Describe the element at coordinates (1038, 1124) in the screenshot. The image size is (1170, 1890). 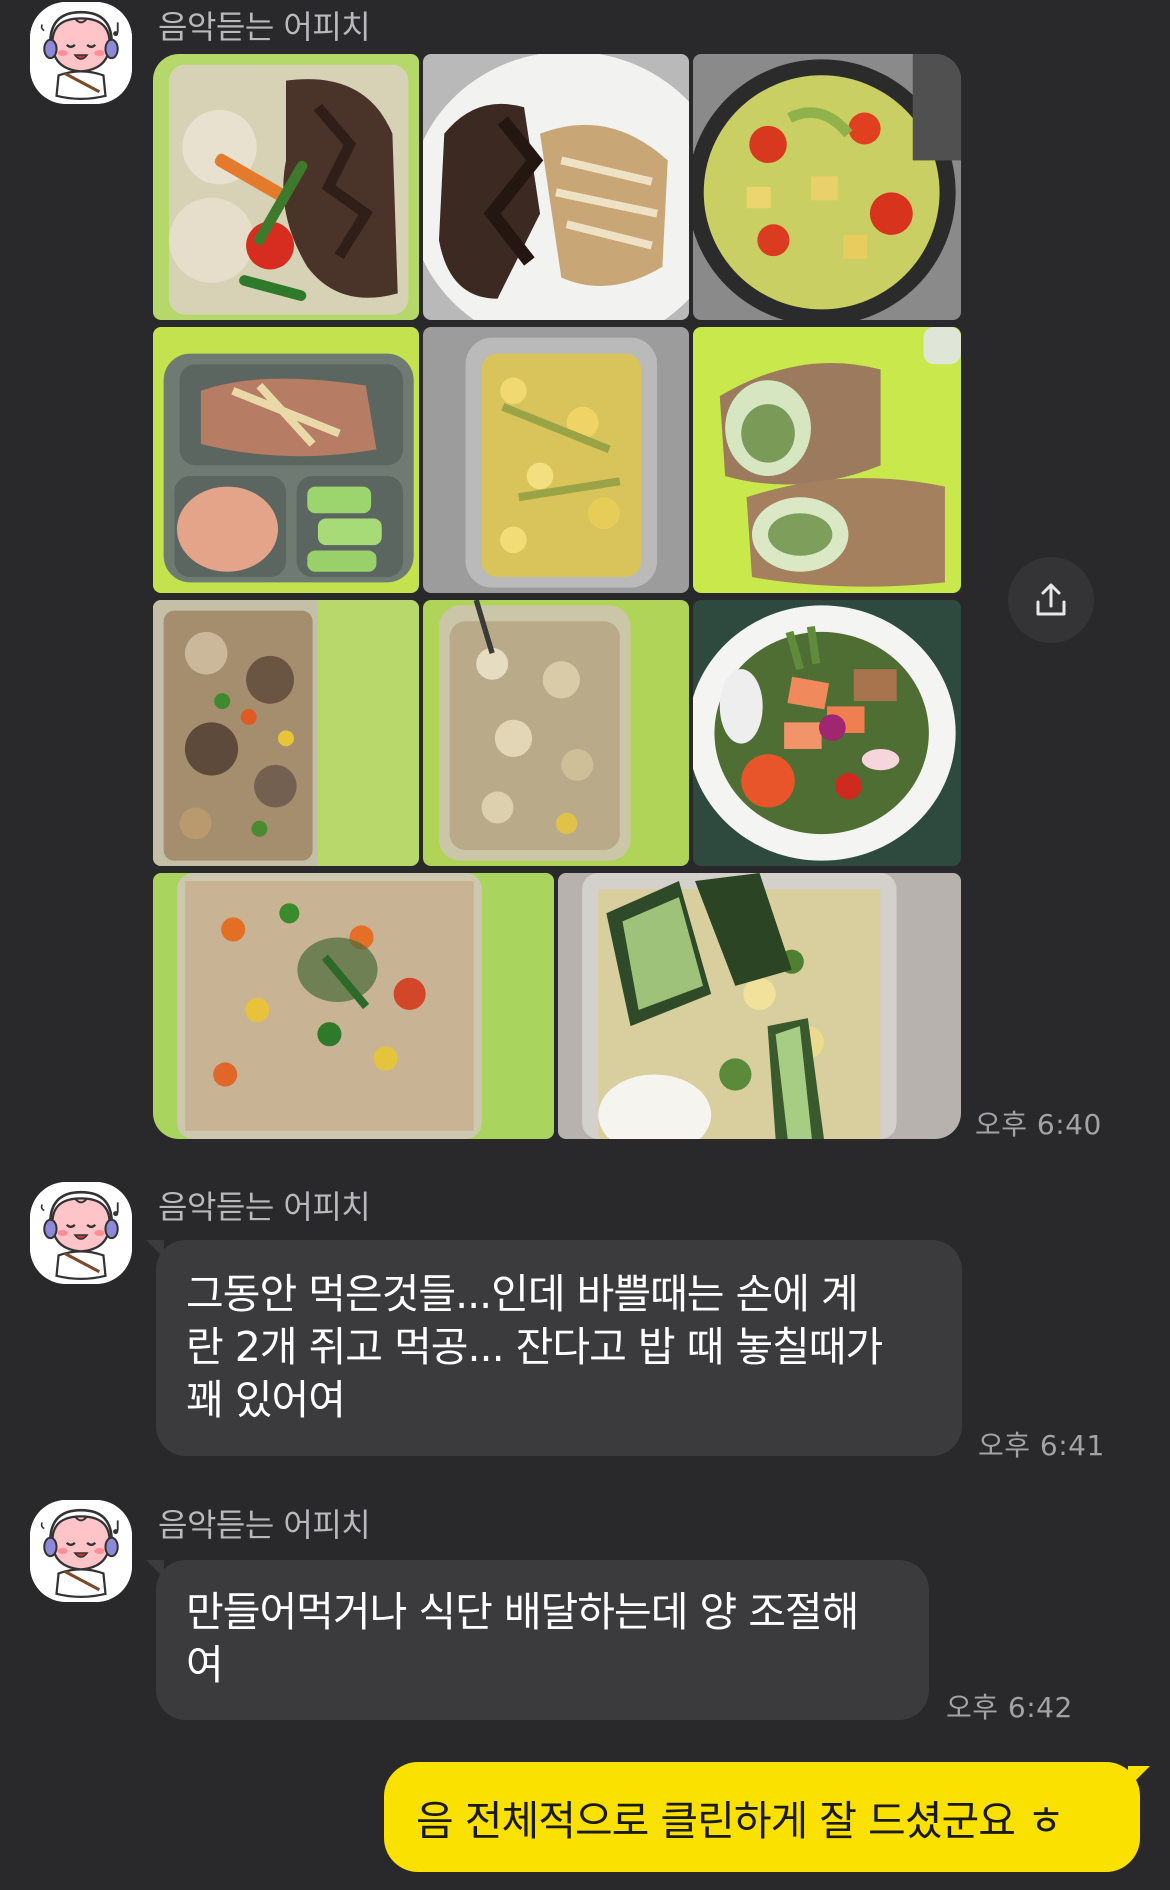
I see `message-timestamp: 오후 6:40` at that location.